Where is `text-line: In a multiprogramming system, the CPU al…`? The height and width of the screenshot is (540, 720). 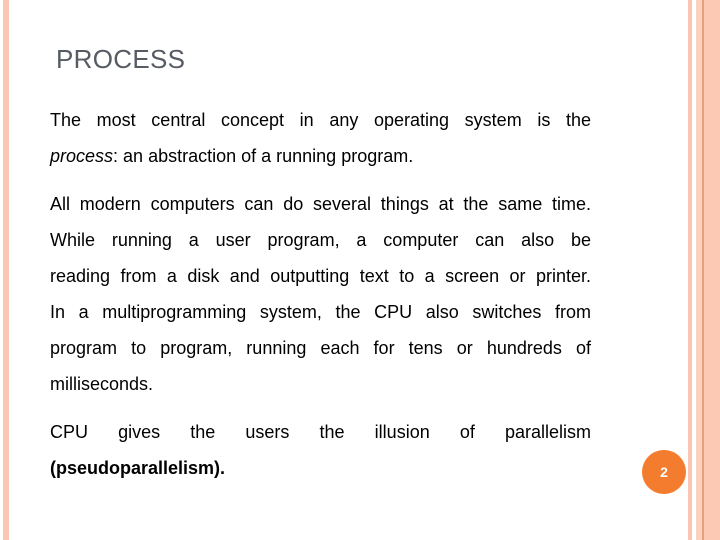 text-line: In a multiprogramming system, the CPU al… is located at coordinates (320, 312).